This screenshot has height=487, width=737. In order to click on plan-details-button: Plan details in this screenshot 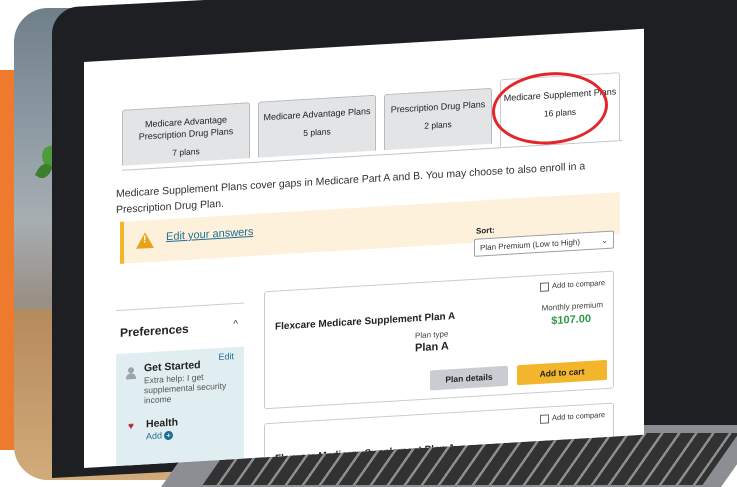, I will do `click(469, 378)`.